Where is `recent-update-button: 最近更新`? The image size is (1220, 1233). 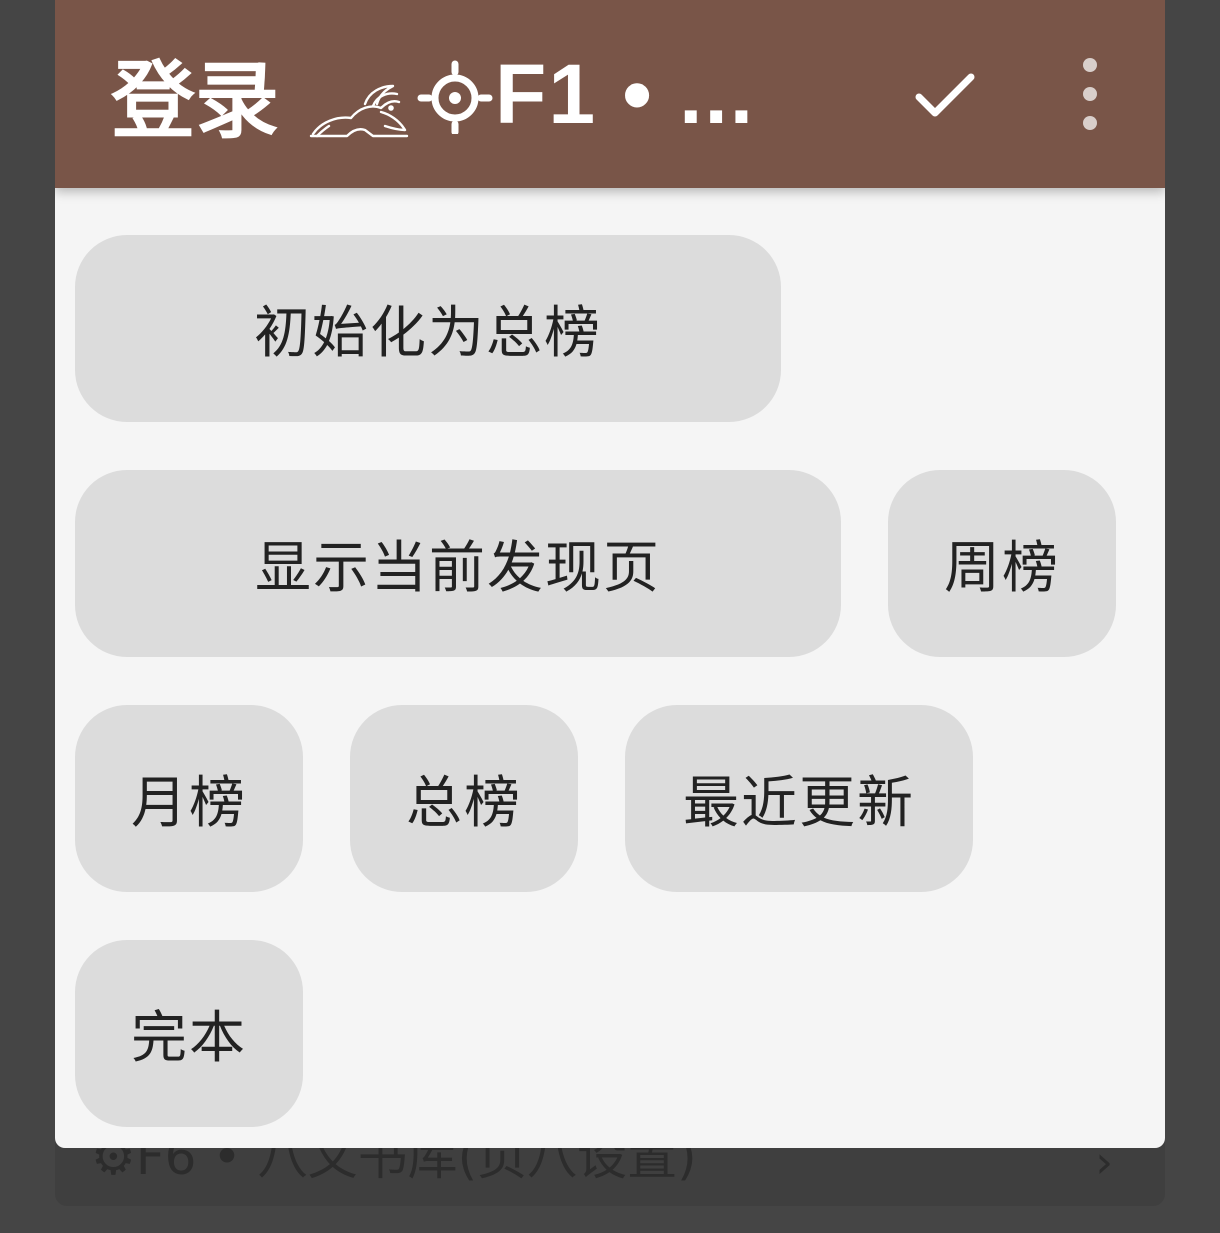
recent-update-button: 最近更新 is located at coordinates (799, 798).